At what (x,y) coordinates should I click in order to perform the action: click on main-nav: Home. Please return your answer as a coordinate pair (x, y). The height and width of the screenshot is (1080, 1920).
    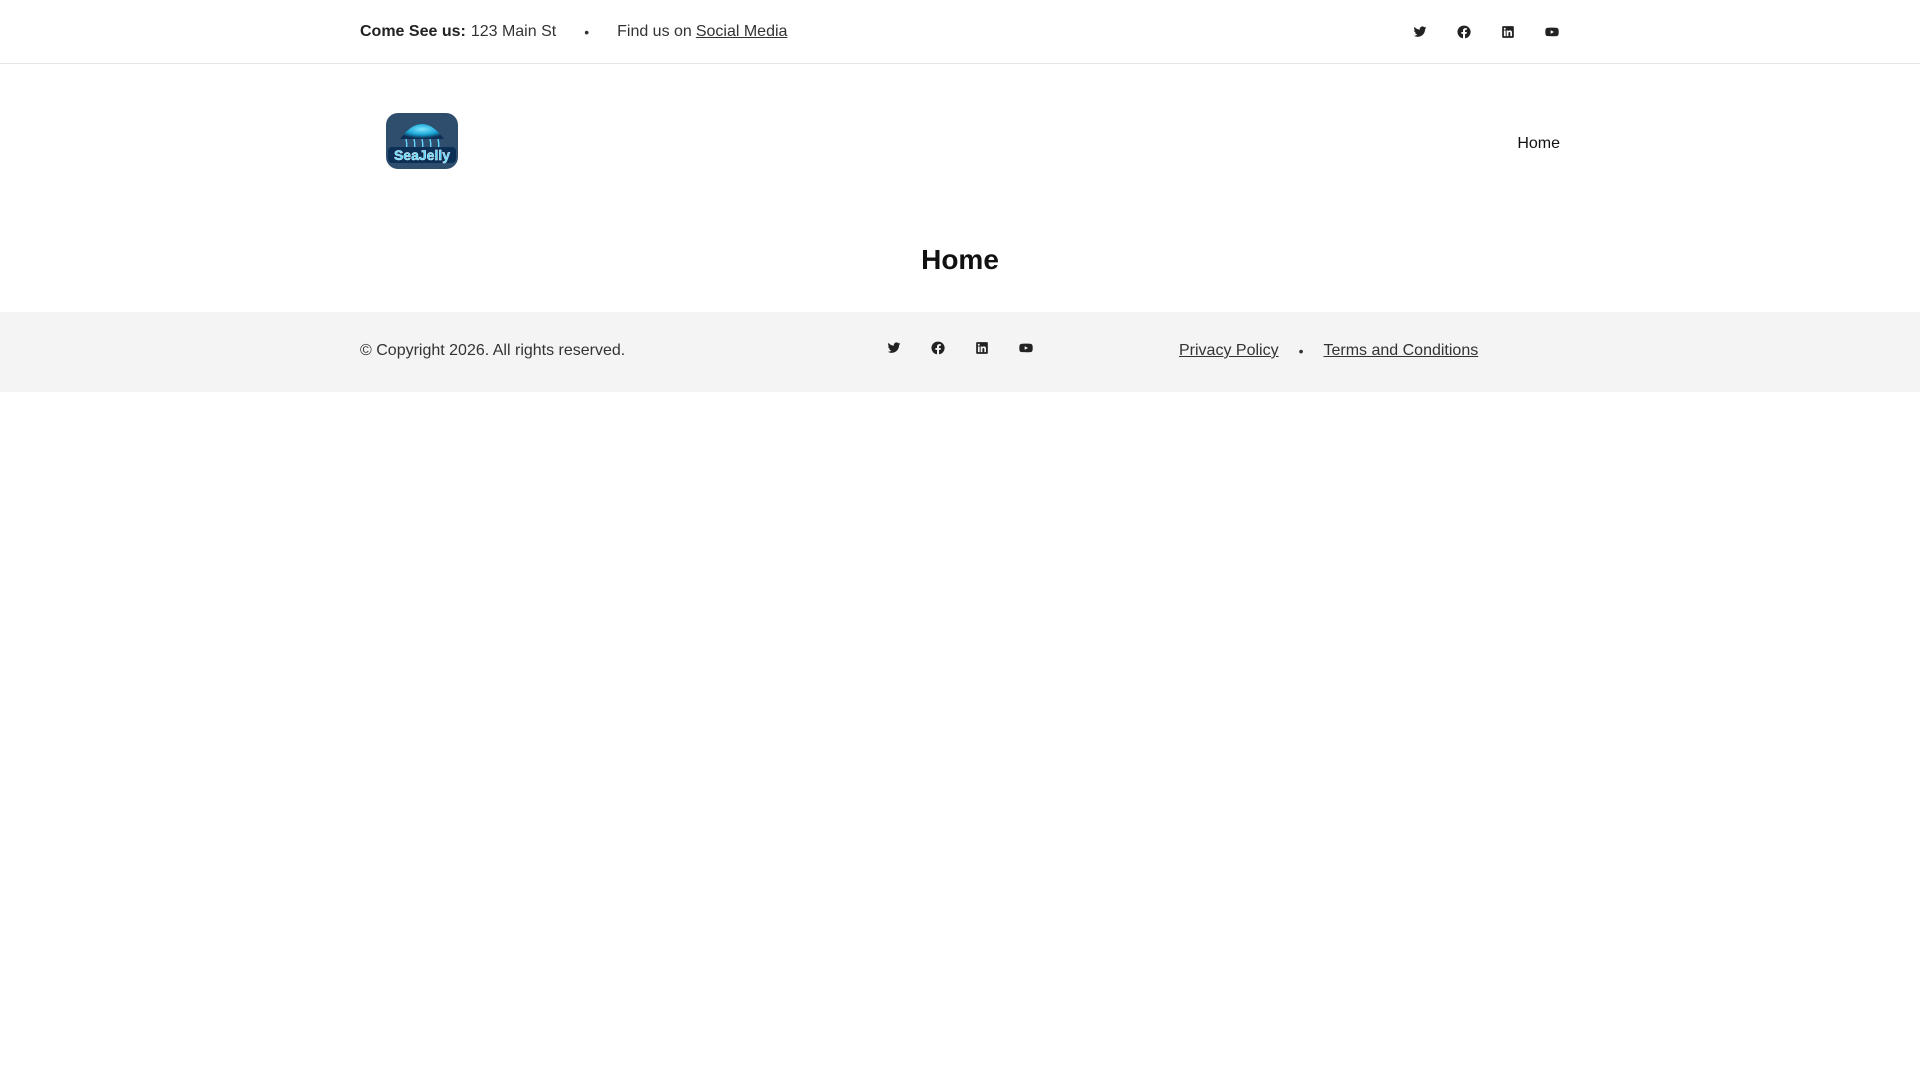
    Looking at the image, I should click on (1538, 144).